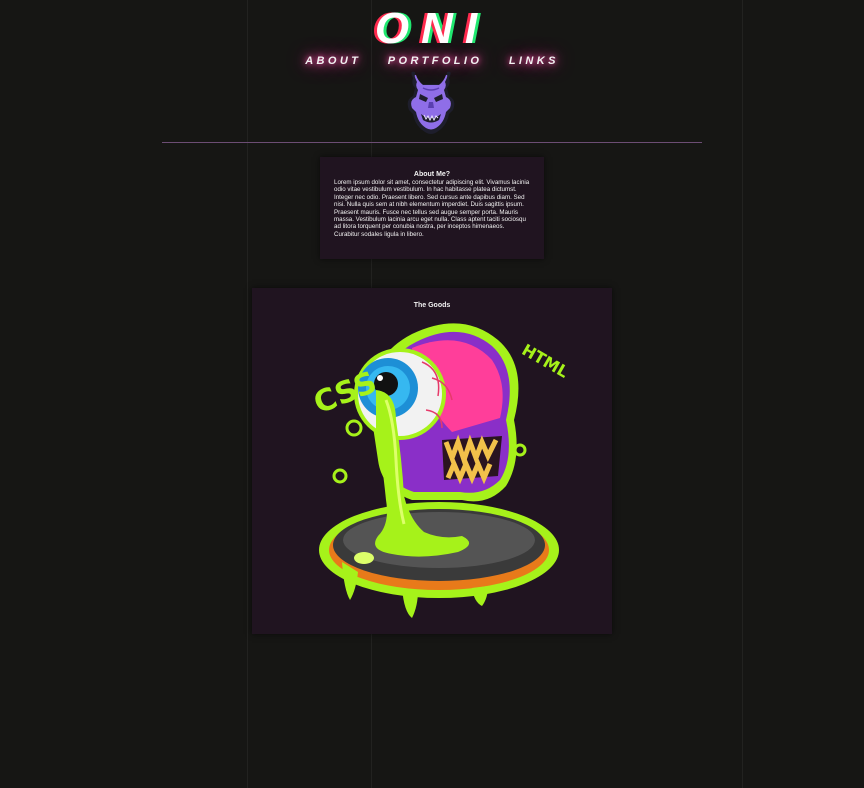  I want to click on nav-item-links: LINKS, so click(534, 61).